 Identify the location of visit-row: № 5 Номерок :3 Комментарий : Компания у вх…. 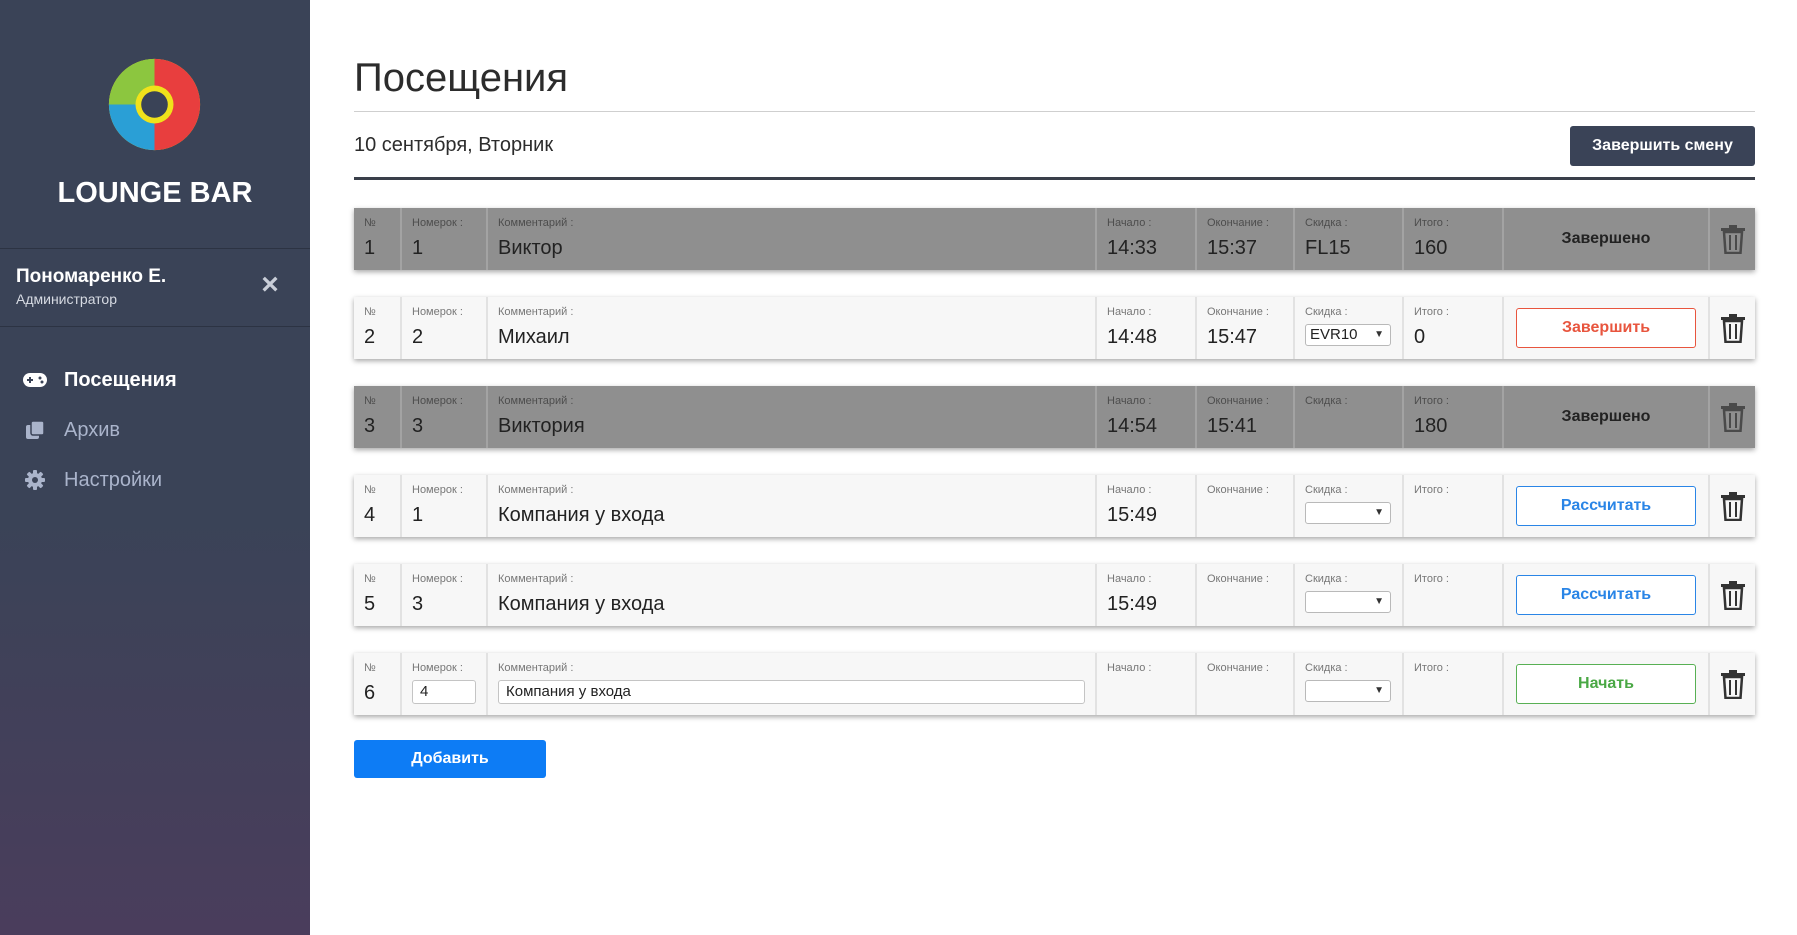
(1054, 595).